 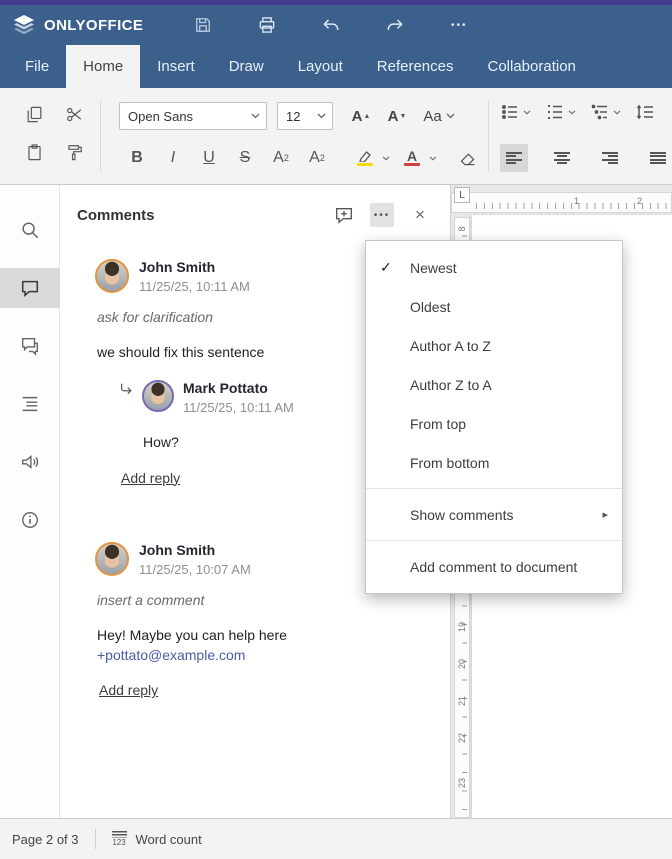 I want to click on comment-icon, so click(x=30, y=288).